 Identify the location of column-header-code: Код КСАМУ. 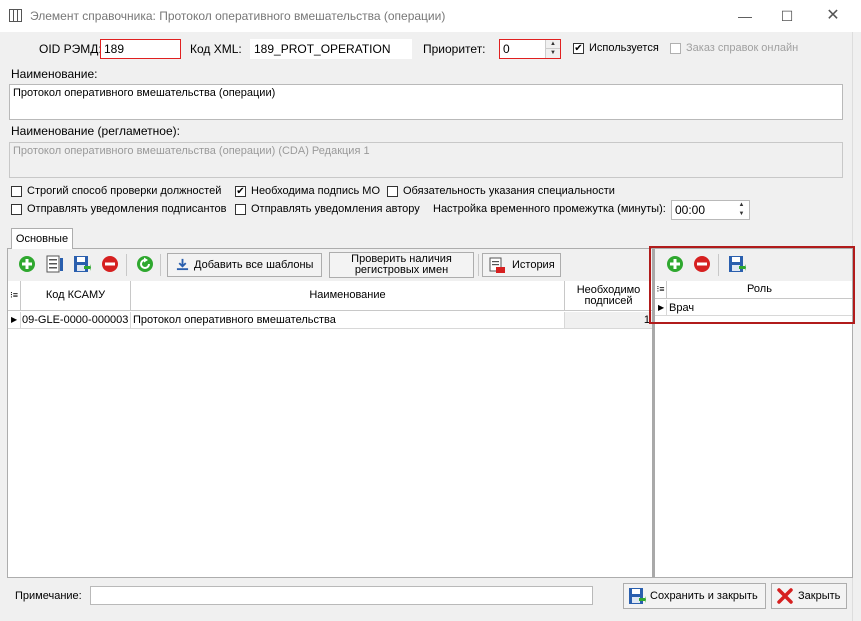
(76, 295).